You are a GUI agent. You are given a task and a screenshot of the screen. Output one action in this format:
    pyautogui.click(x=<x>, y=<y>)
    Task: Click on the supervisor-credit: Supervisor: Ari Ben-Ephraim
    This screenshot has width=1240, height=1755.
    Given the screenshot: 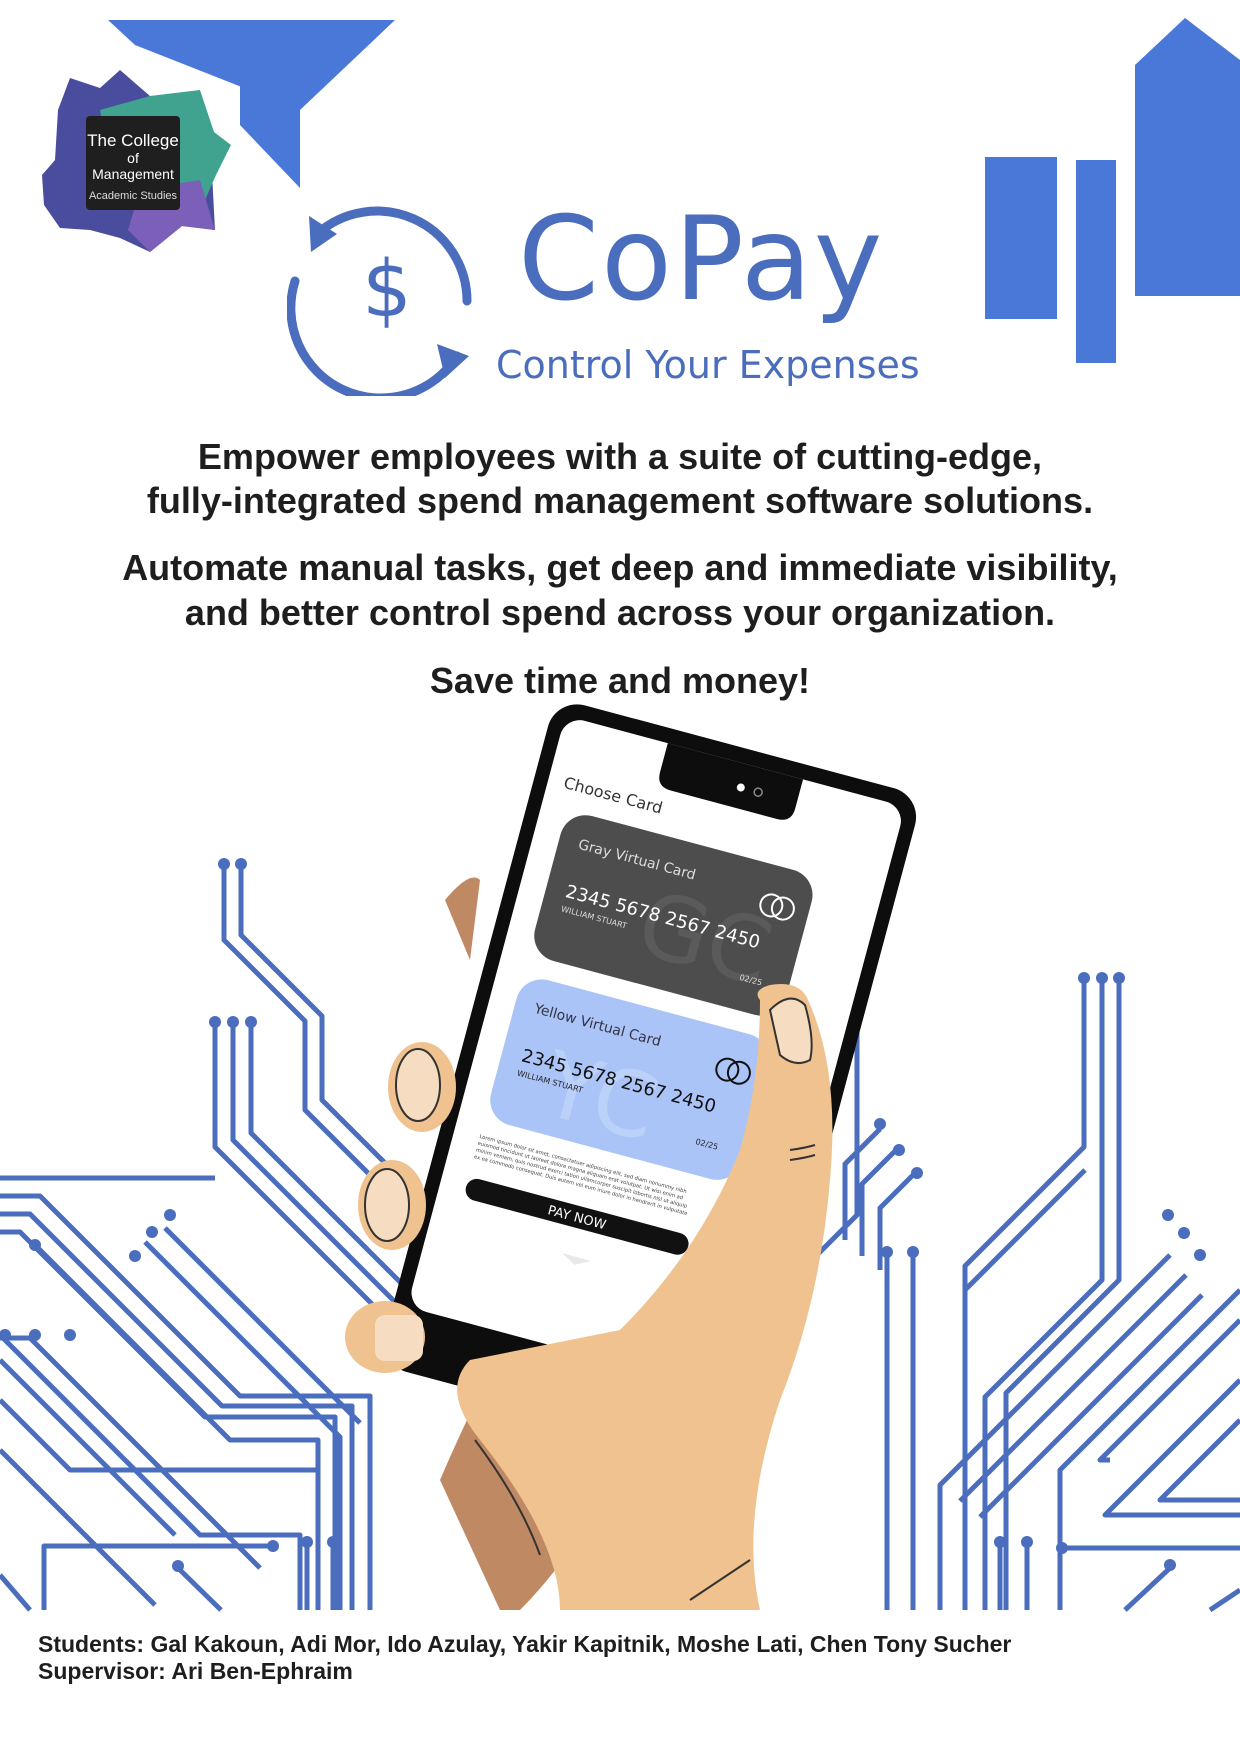 What is the action you would take?
    pyautogui.click(x=195, y=1671)
    